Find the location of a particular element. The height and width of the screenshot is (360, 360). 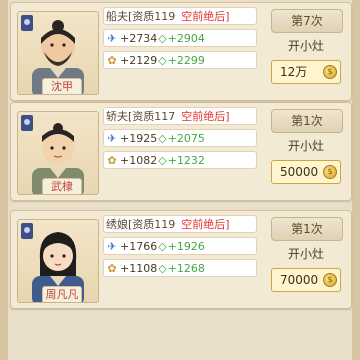

worker-role: 绣娘[资质119 is located at coordinates (141, 224).